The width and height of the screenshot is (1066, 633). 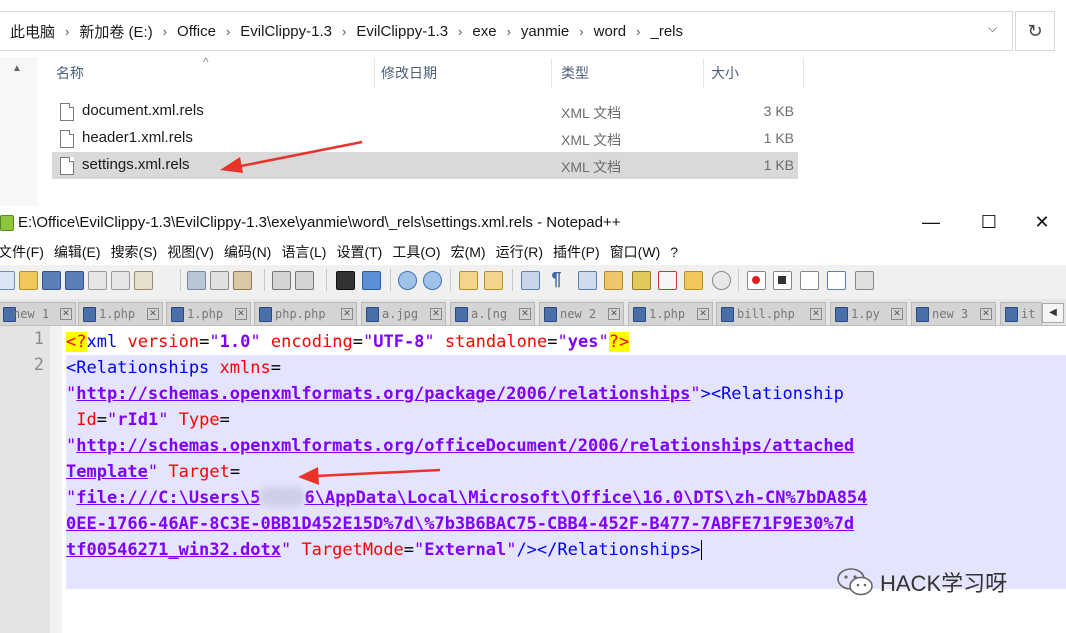 I want to click on arrow-to-settings-file, so click(x=291, y=156).